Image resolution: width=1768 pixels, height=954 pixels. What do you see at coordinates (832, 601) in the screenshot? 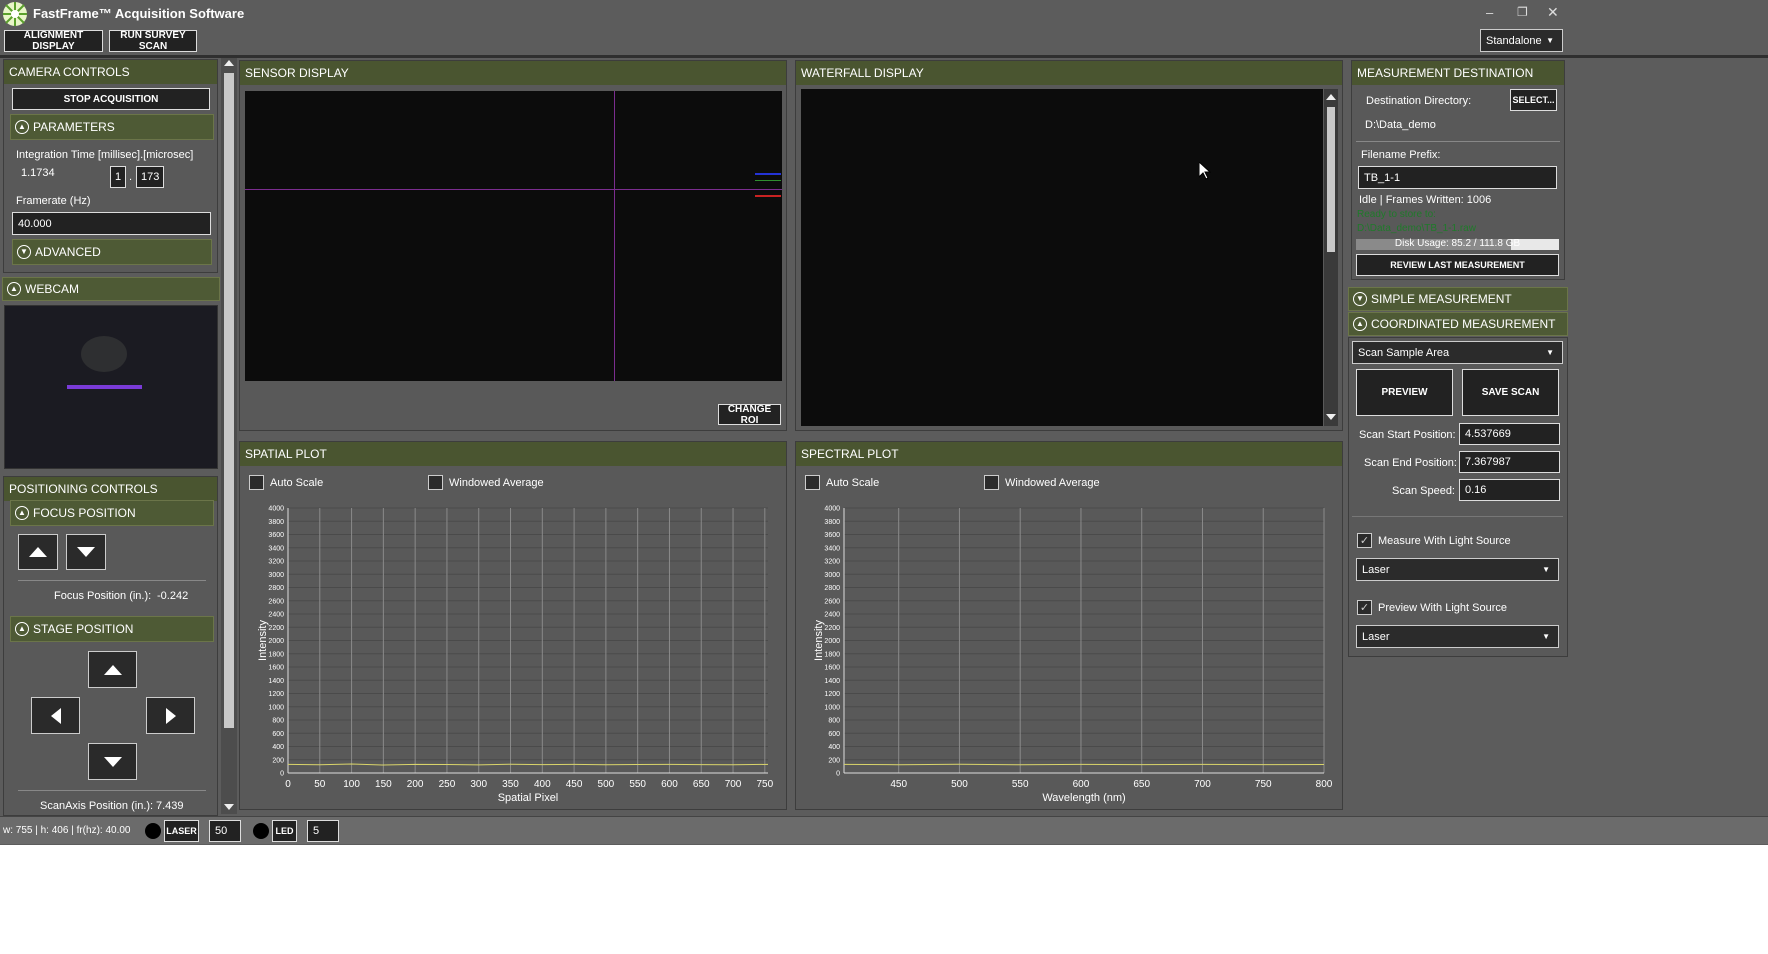
I see `y-tick-label: 2600` at bounding box center [832, 601].